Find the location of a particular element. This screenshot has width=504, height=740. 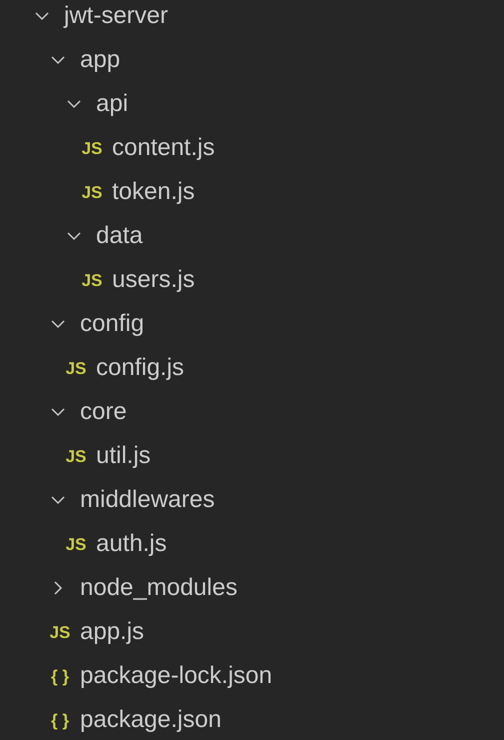

file-name: package-lock.json is located at coordinates (176, 676).